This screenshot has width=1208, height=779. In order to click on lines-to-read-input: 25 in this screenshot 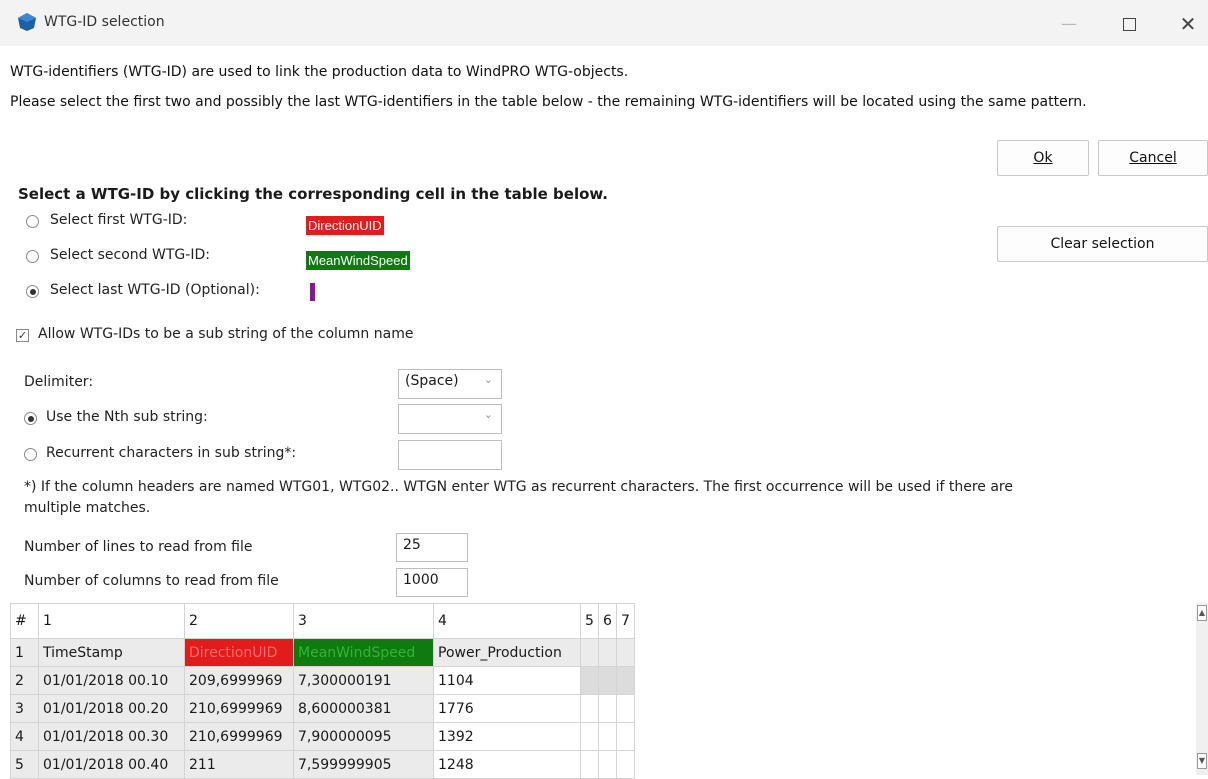, I will do `click(432, 547)`.